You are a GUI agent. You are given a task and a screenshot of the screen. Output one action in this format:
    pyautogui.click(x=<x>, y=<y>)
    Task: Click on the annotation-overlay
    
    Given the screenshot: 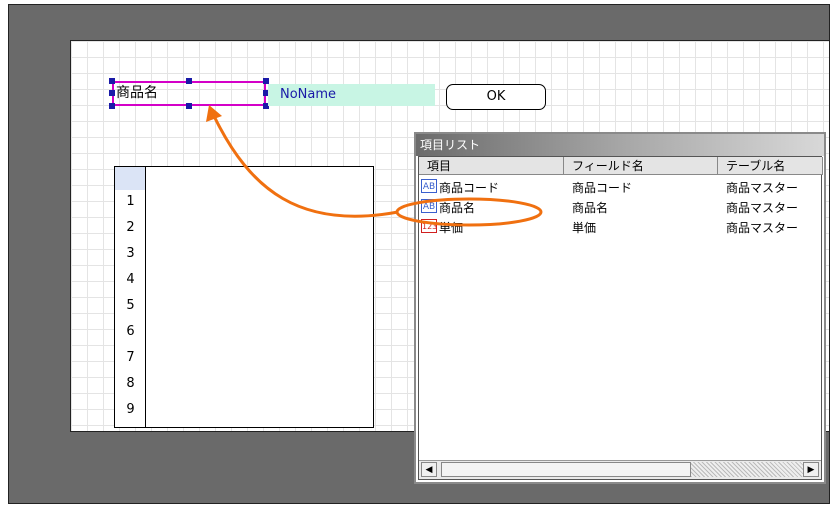 What is the action you would take?
    pyautogui.click(x=374, y=166)
    